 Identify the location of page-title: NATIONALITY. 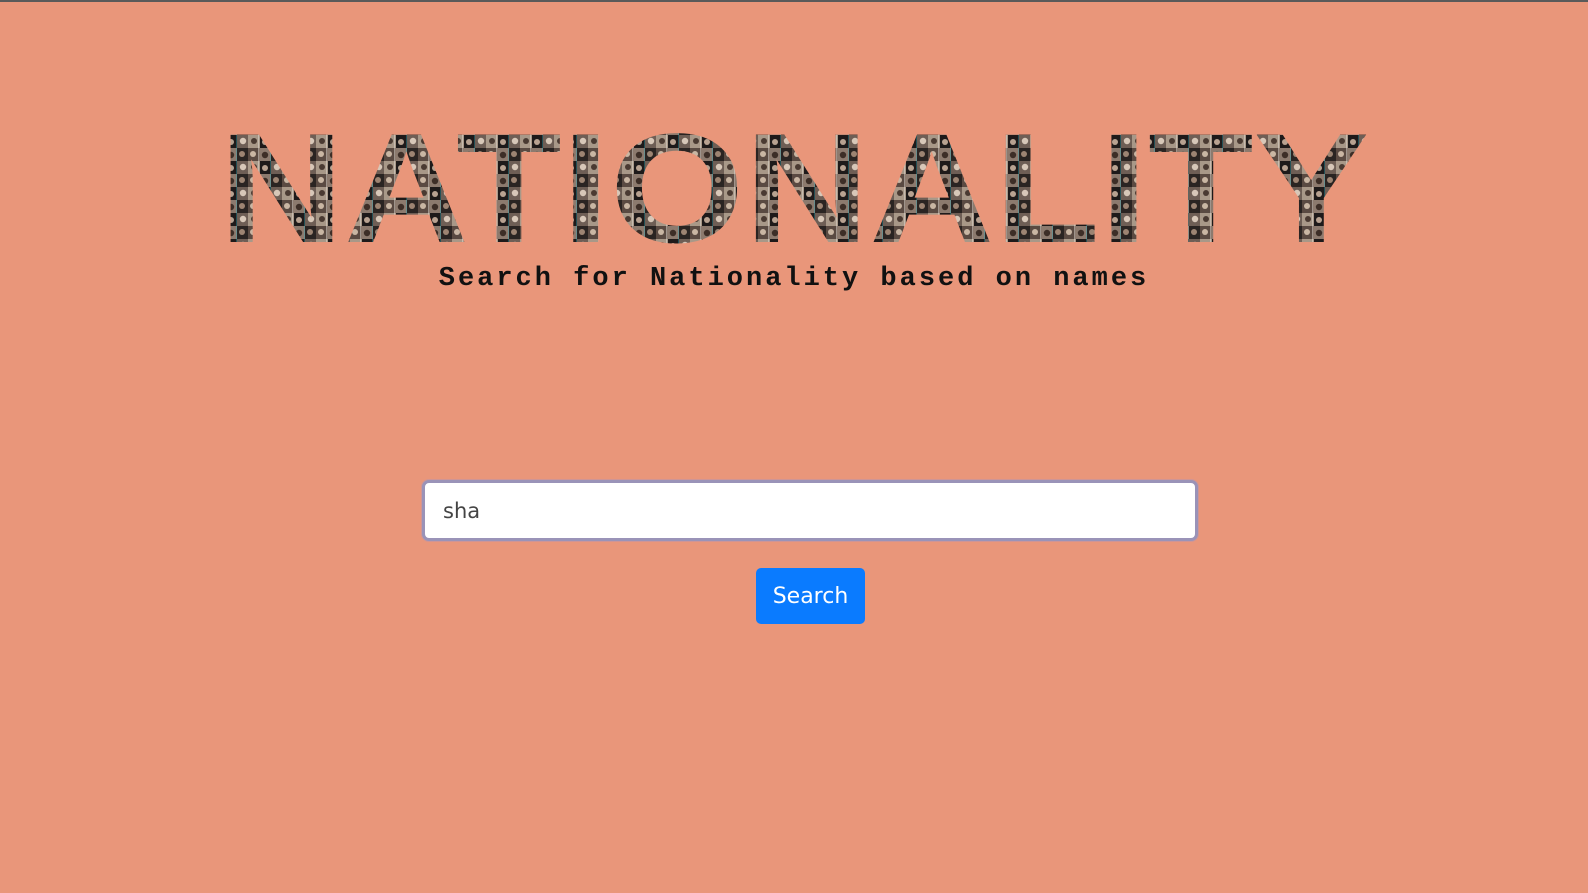
(794, 187).